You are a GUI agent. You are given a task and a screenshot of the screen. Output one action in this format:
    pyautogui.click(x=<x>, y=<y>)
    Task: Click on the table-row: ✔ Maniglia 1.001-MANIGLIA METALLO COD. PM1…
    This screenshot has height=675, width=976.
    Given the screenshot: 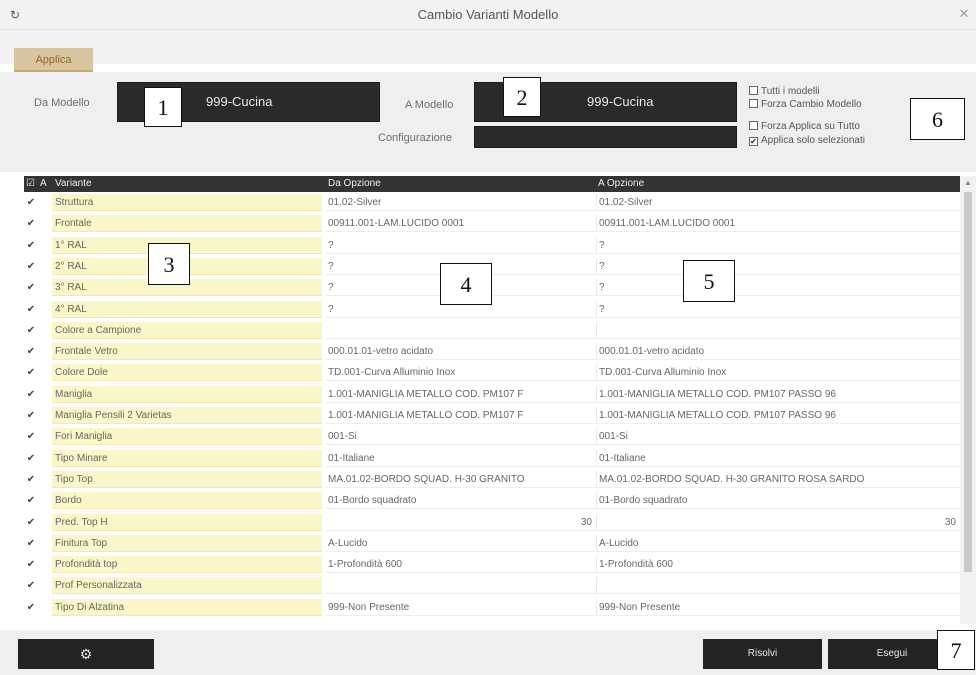 What is the action you would take?
    pyautogui.click(x=492, y=394)
    